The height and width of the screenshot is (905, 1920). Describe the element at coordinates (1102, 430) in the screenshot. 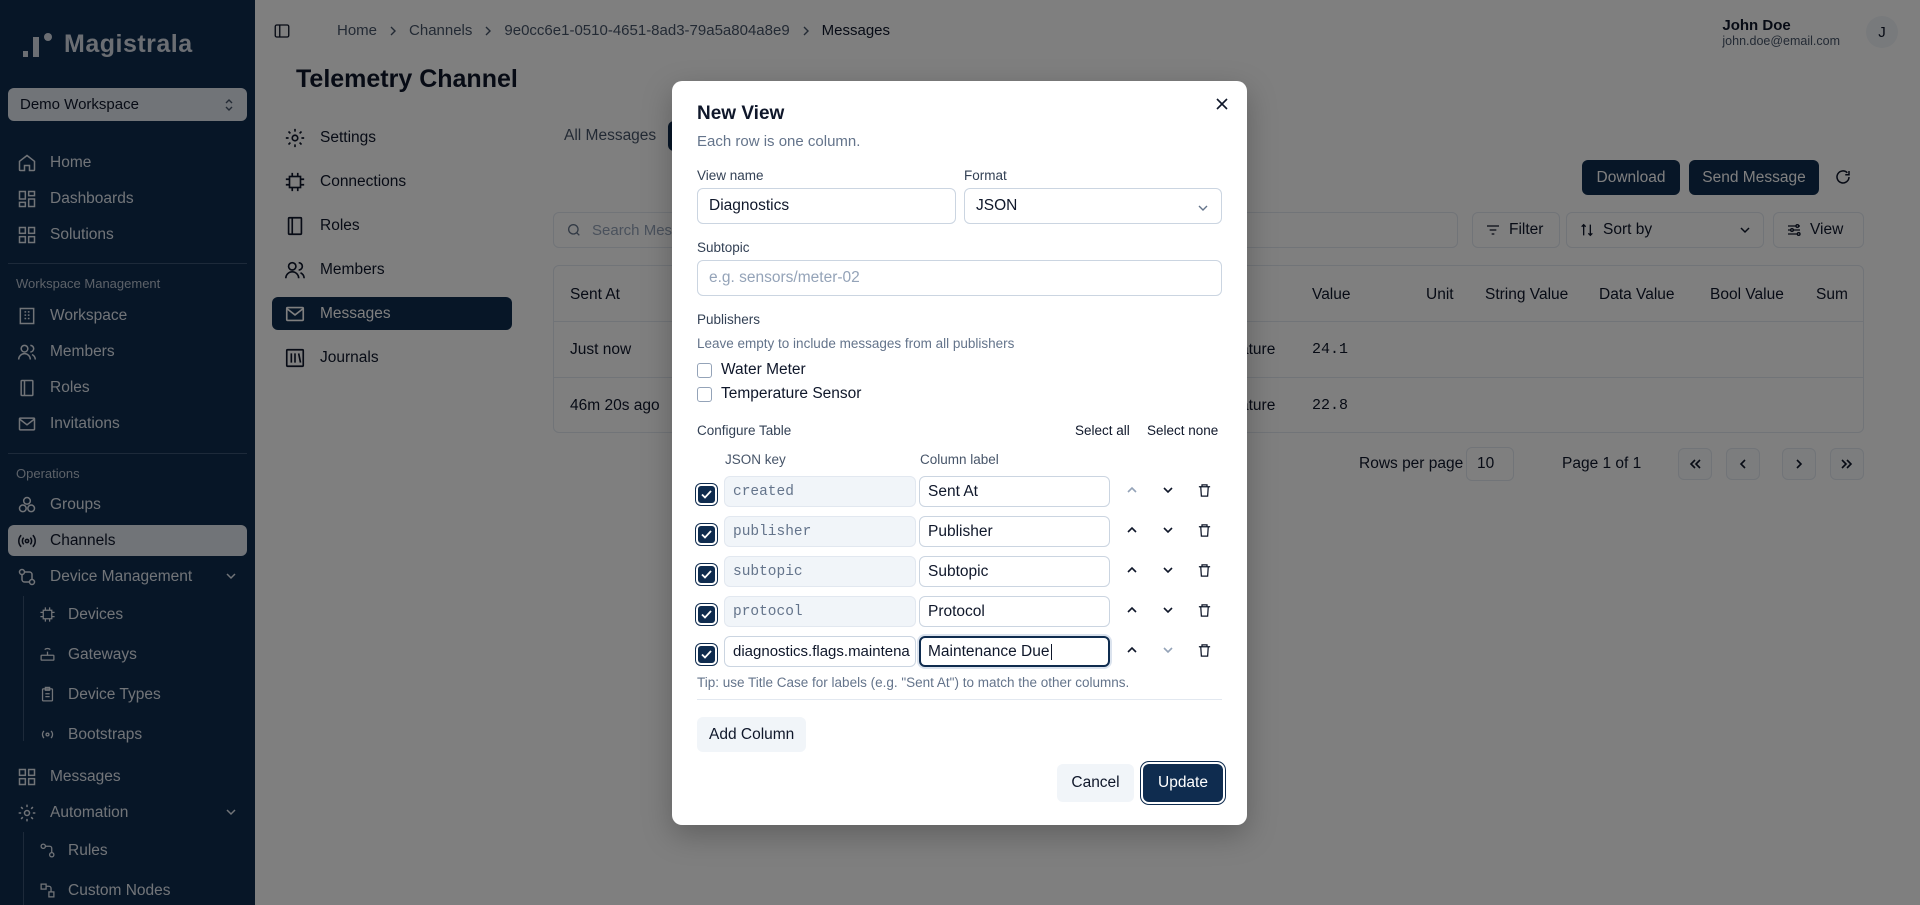

I see `select-all-button: Select all` at that location.